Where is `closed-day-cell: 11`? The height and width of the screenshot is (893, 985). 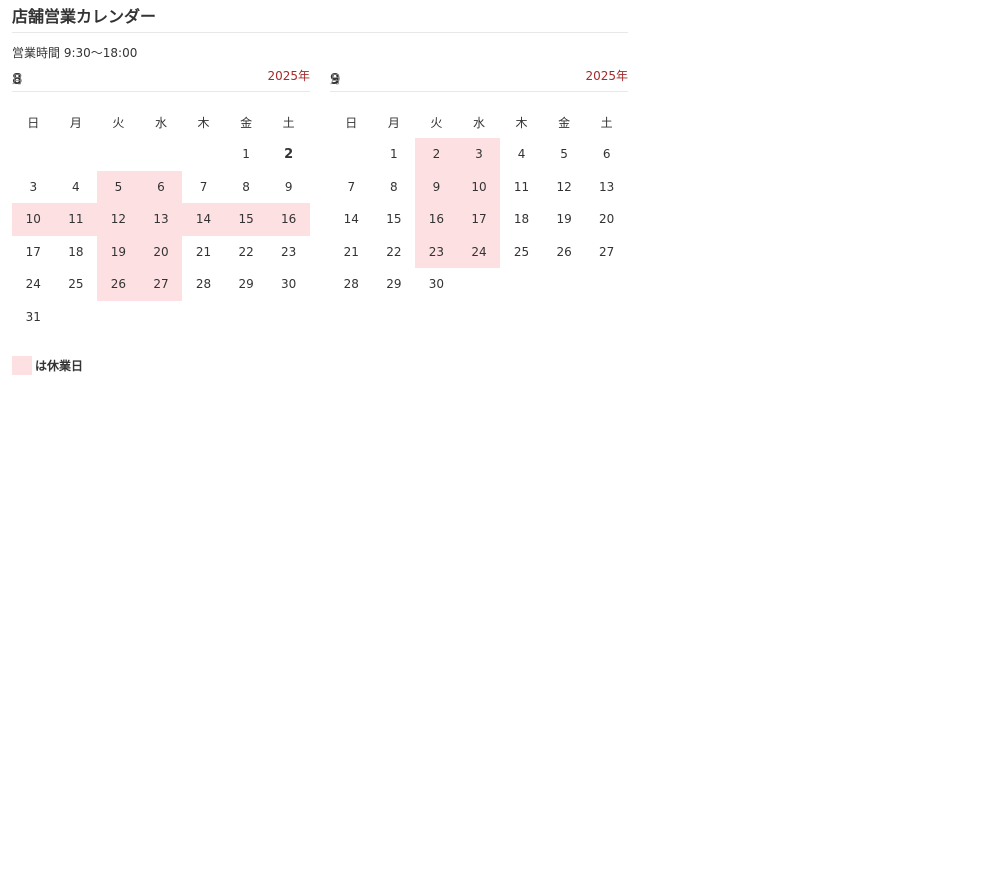
closed-day-cell: 11 is located at coordinates (76, 219).